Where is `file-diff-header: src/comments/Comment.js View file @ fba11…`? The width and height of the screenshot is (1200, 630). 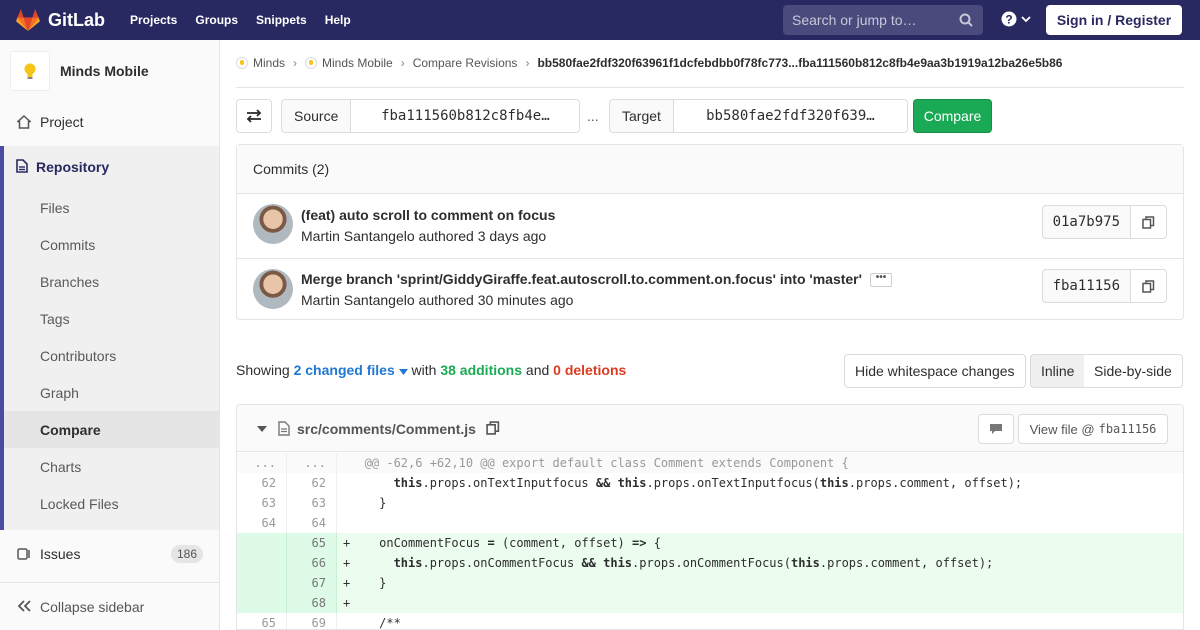
file-diff-header: src/comments/Comment.js View file @ fba11… is located at coordinates (710, 428).